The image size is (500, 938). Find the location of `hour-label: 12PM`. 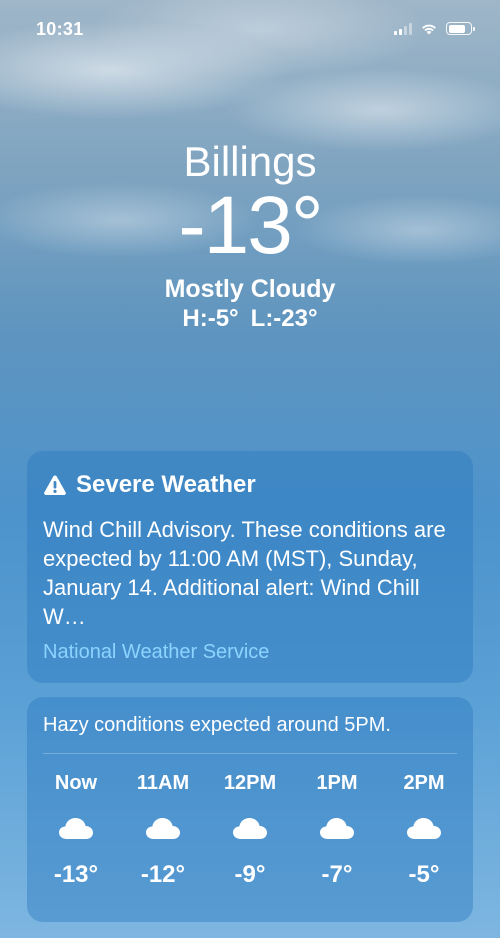

hour-label: 12PM is located at coordinates (250, 783).